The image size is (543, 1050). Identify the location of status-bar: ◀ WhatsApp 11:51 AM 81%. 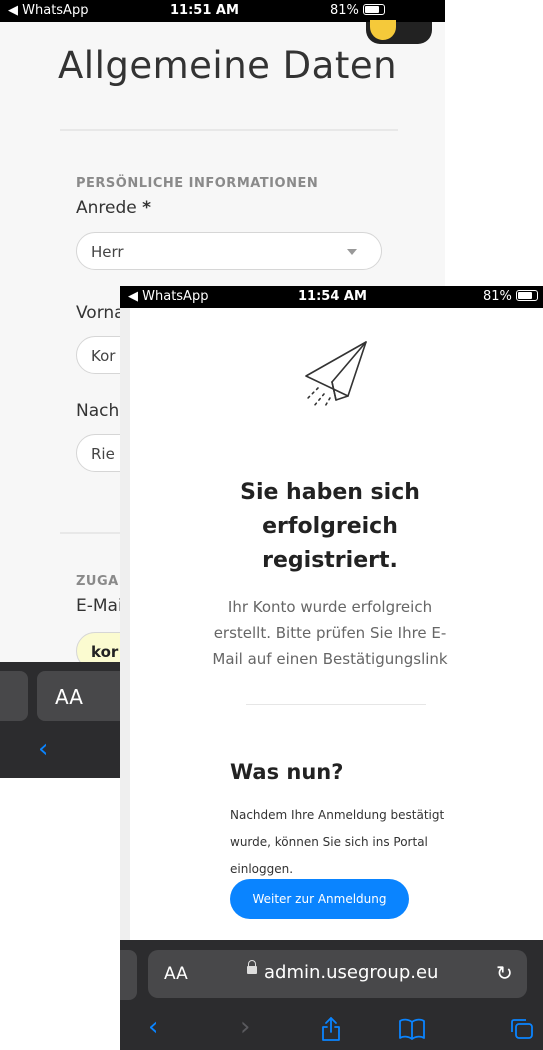
(222, 11).